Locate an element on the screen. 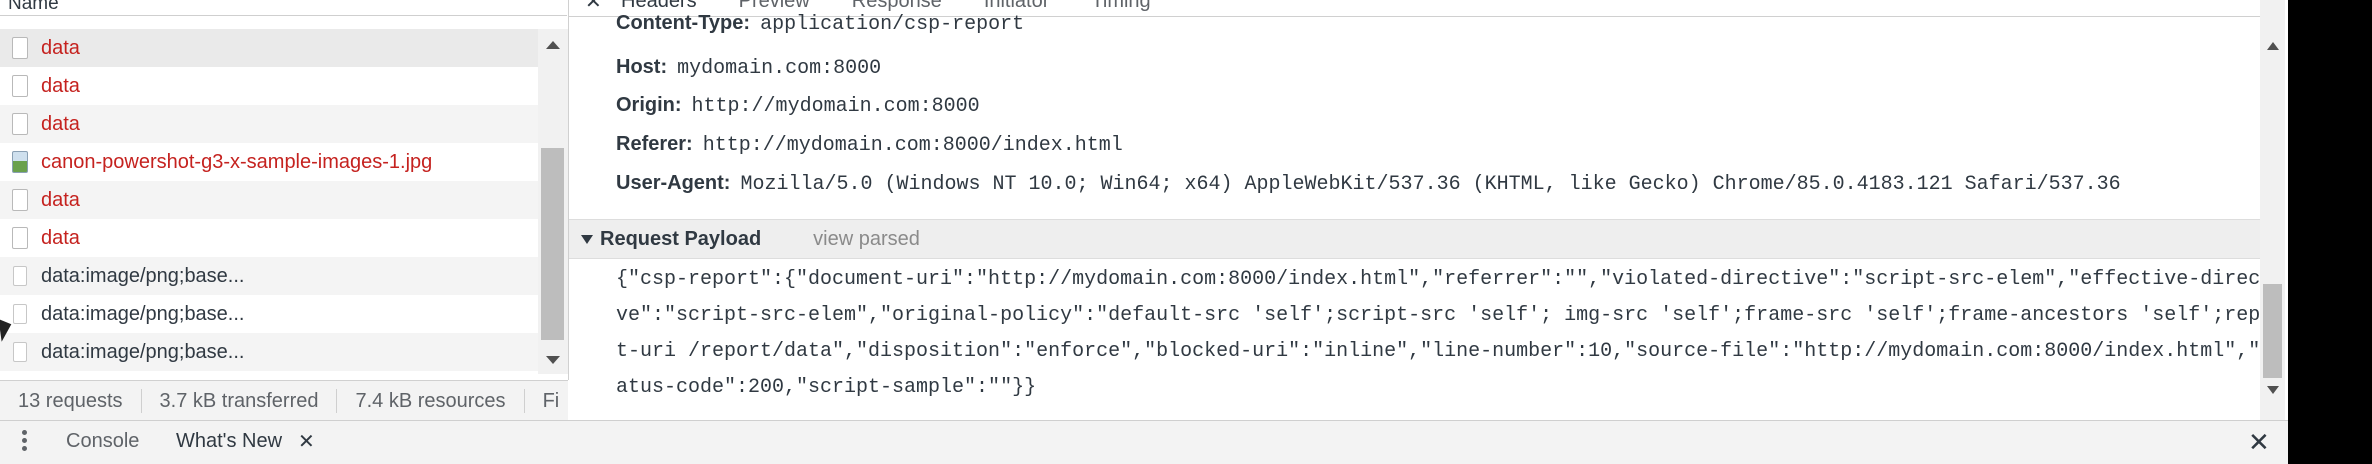 Image resolution: width=2372 pixels, height=464 pixels. transferred-size: 3.7 kB transferred is located at coordinates (240, 400).